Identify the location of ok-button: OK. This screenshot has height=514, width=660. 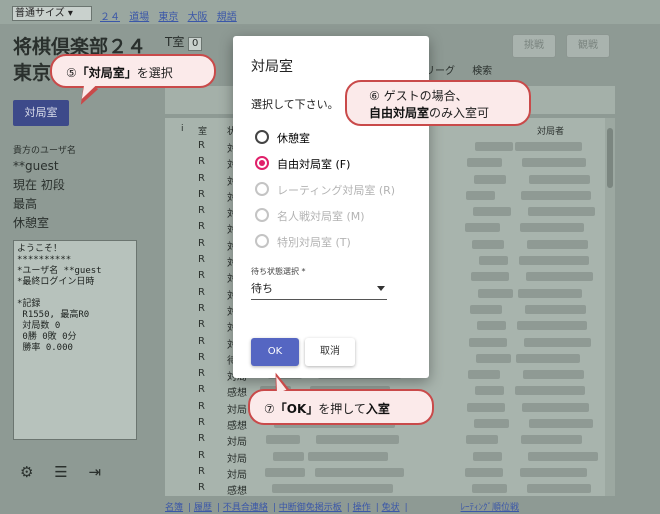
(275, 352).